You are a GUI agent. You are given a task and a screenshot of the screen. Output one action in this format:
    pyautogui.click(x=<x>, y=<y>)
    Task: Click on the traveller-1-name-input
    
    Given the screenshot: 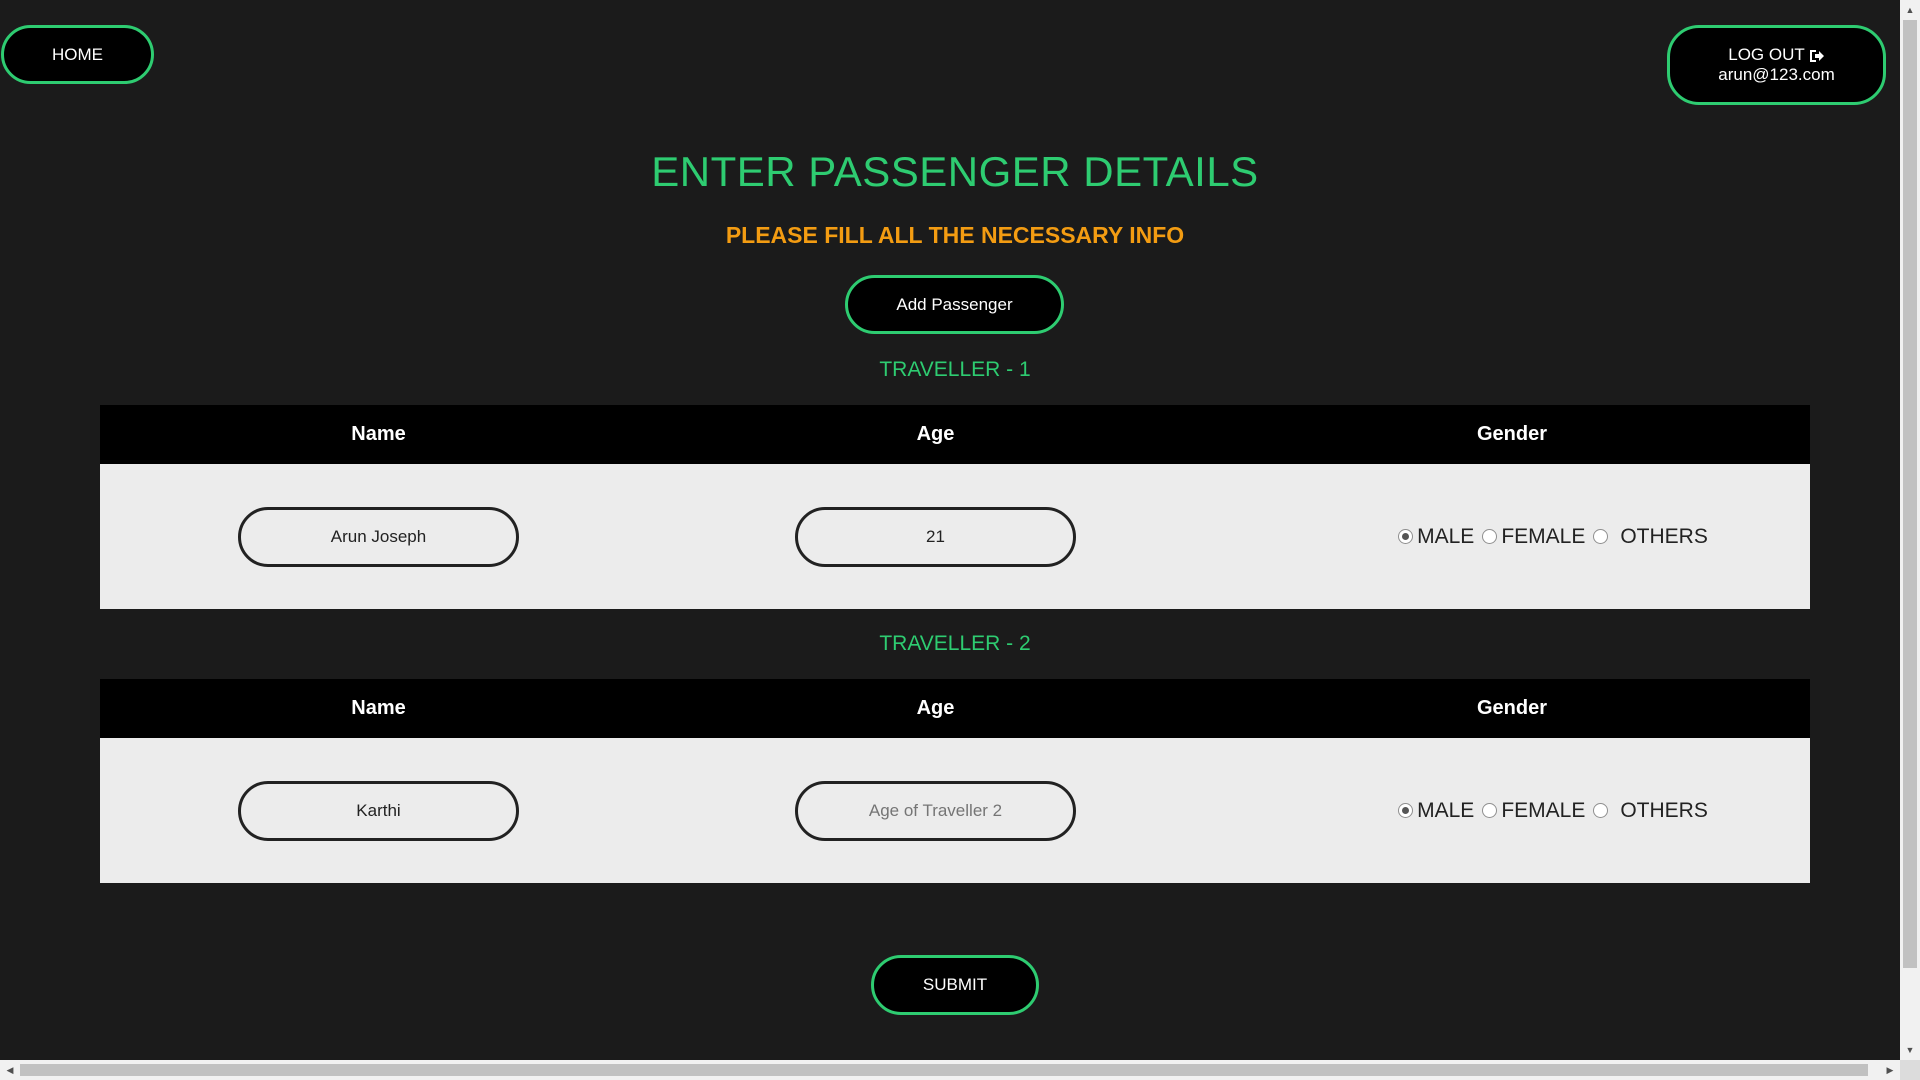 What is the action you would take?
    pyautogui.click(x=378, y=536)
    